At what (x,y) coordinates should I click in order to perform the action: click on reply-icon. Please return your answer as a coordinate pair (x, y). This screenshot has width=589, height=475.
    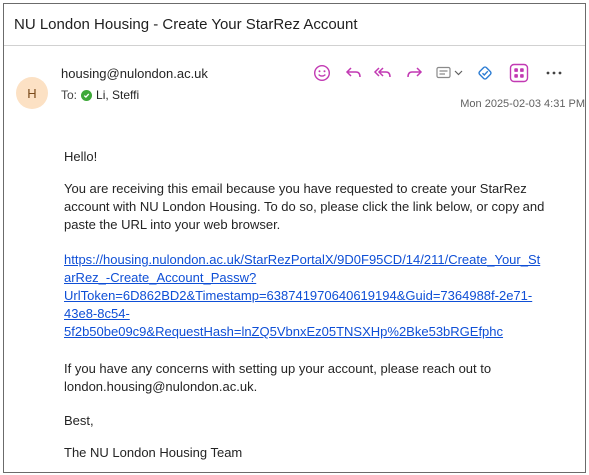
    Looking at the image, I should click on (354, 73).